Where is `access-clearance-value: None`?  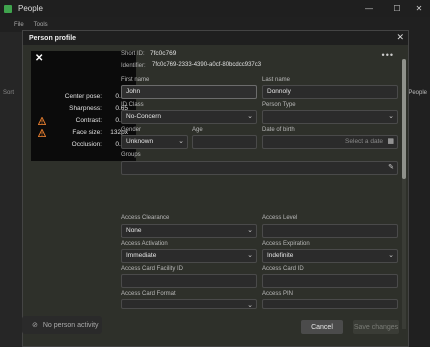 access-clearance-value: None is located at coordinates (134, 230).